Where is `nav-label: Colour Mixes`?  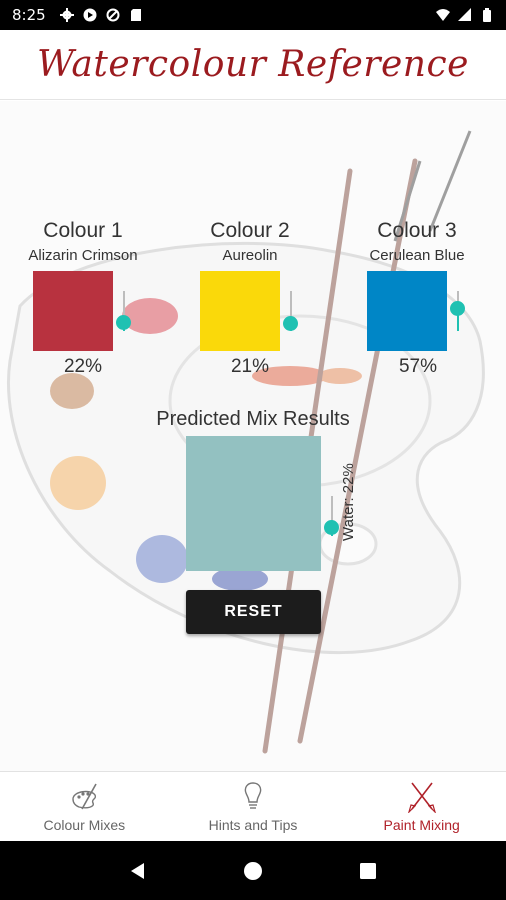
nav-label: Colour Mixes is located at coordinates (84, 824).